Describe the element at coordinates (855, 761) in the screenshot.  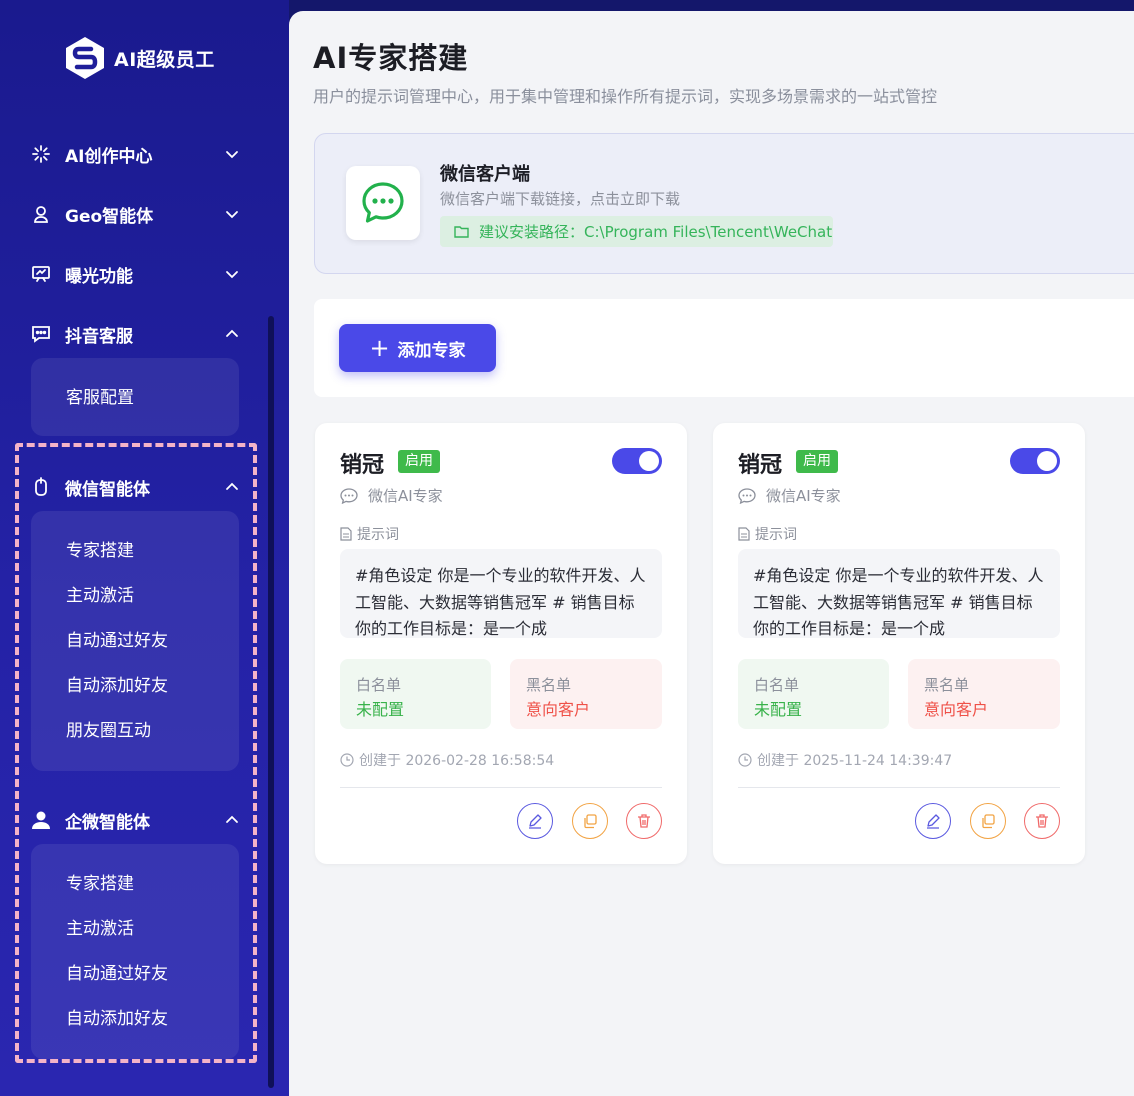
I see `created-time-text: 创建于 2025-11-24 14:39:47` at that location.